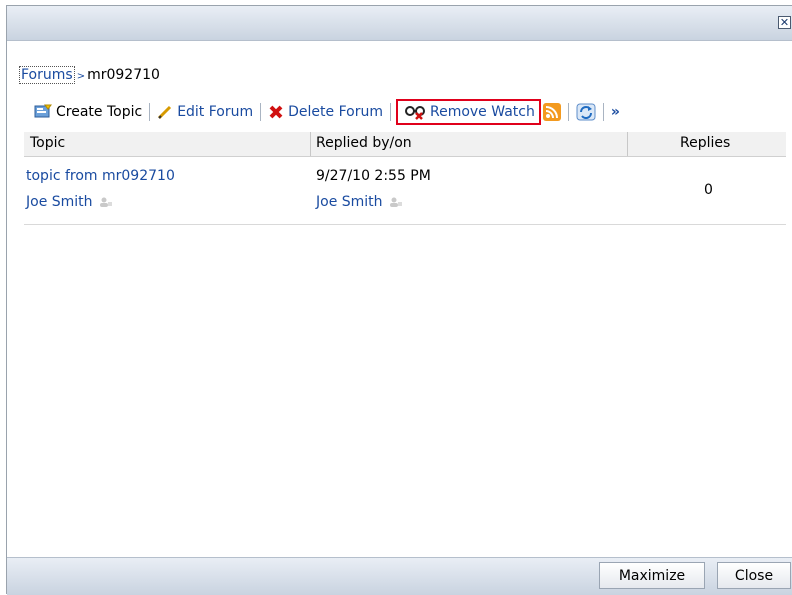 This screenshot has width=792, height=595. Describe the element at coordinates (335, 112) in the screenshot. I see `delete-forum-label: Delete Forum` at that location.